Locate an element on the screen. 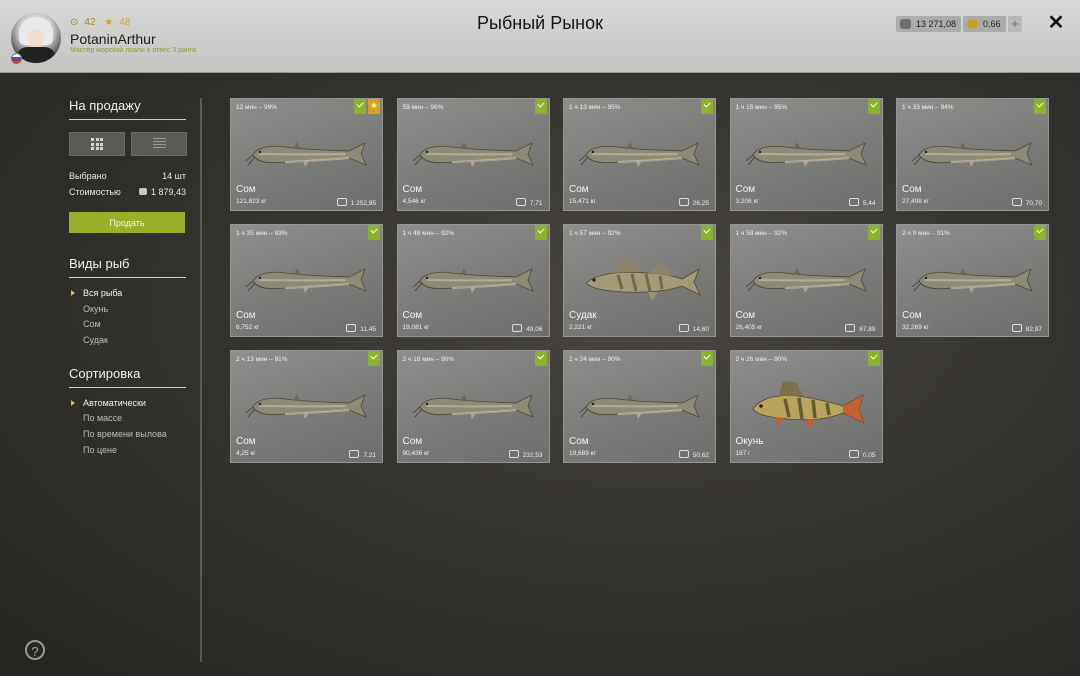 This screenshot has width=1080, height=676. sort-by-price: По цене is located at coordinates (127, 453).